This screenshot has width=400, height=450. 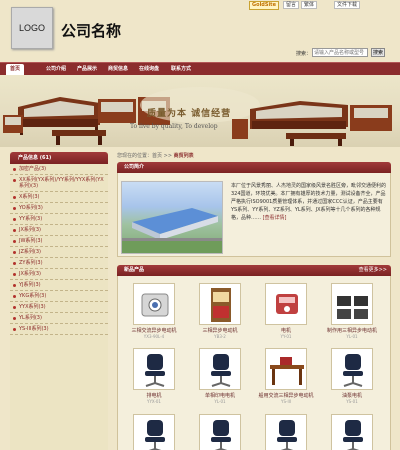 I want to click on camera-icon, so click(x=154, y=308).